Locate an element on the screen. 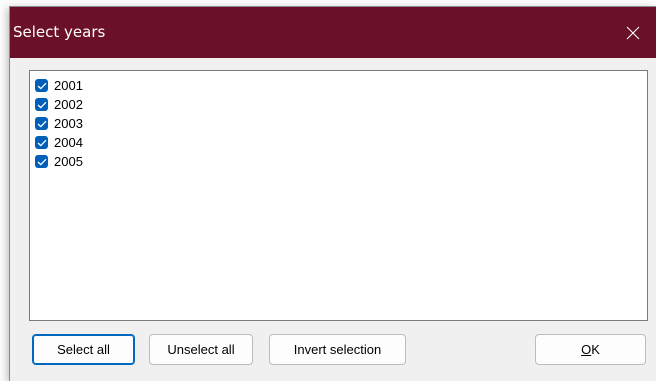  list-item: 2004 is located at coordinates (59, 142).